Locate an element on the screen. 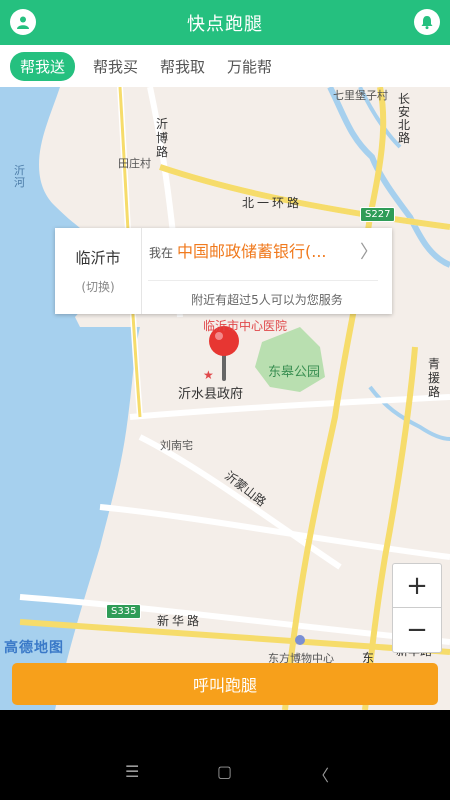 The image size is (450, 800). route-shield-s227: S227 is located at coordinates (378, 214).